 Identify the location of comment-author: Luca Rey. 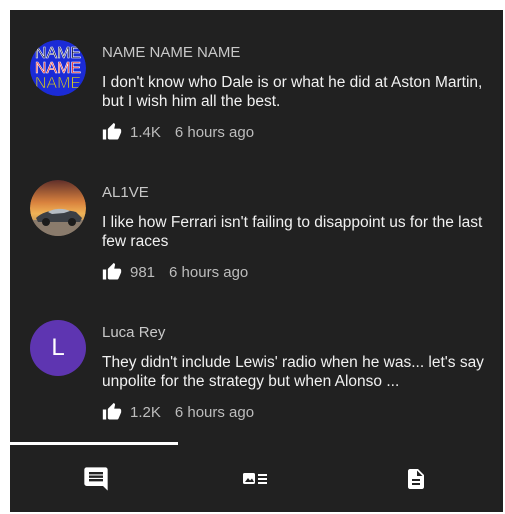
(133, 332).